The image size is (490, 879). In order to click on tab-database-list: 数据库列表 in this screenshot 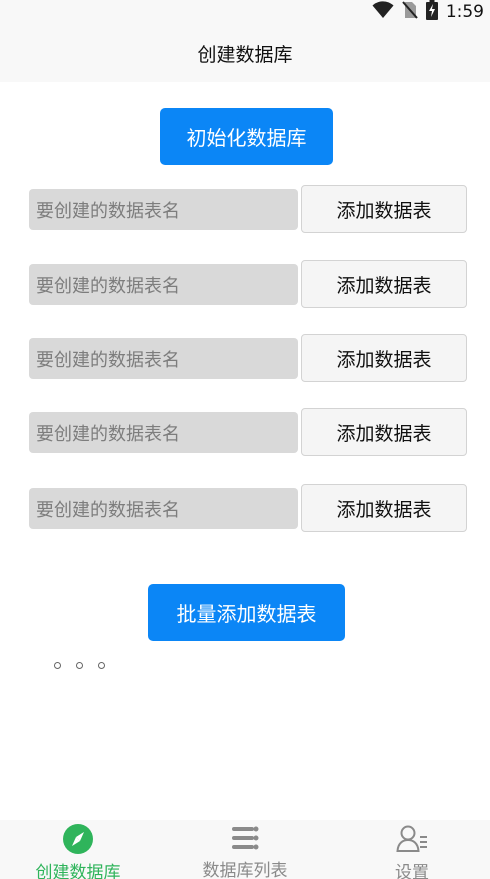, I will do `click(245, 849)`.